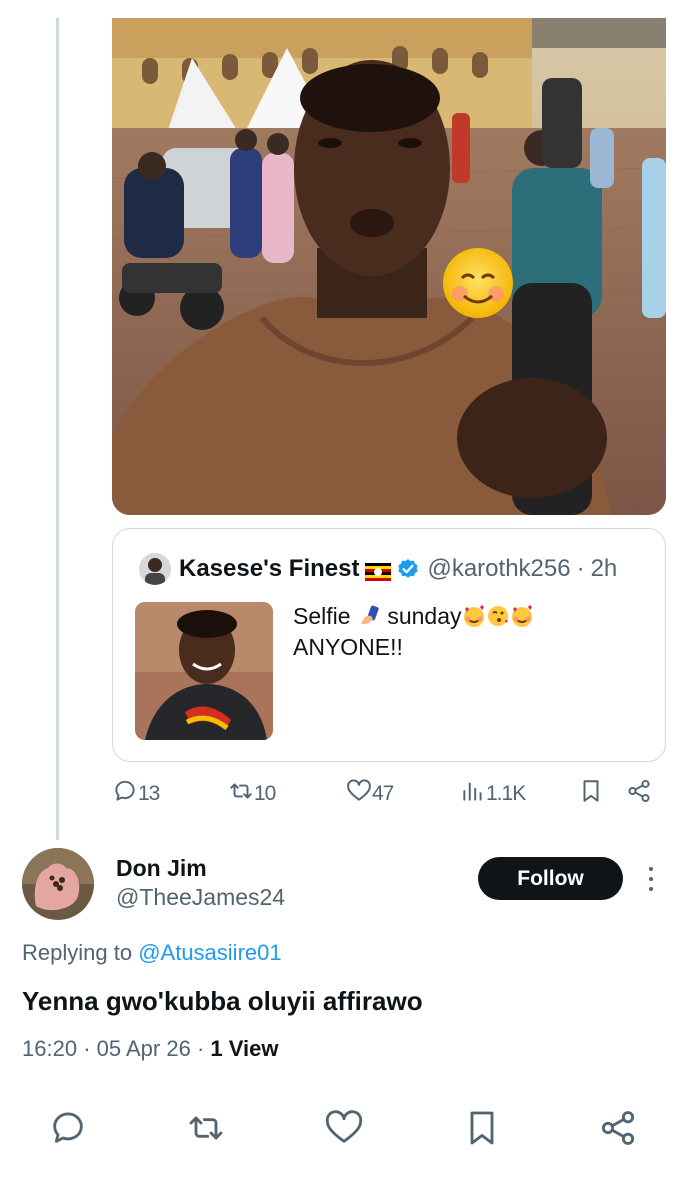 This screenshot has height=1200, width=688. What do you see at coordinates (49, 1048) in the screenshot?
I see `reply-time: 16:20` at bounding box center [49, 1048].